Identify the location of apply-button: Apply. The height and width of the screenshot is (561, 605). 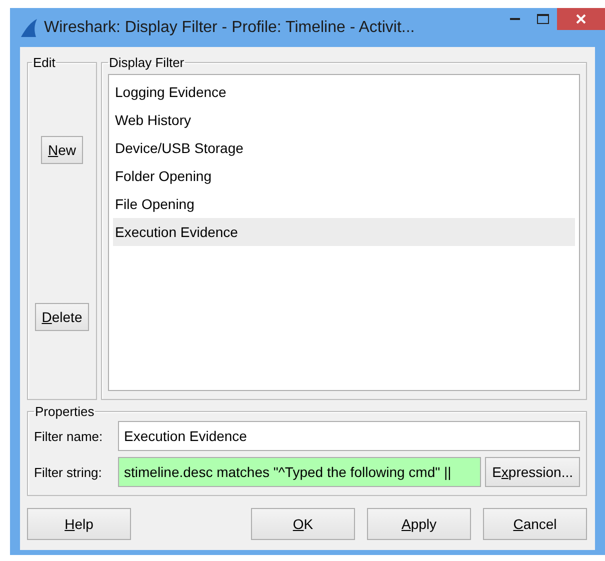
(419, 524).